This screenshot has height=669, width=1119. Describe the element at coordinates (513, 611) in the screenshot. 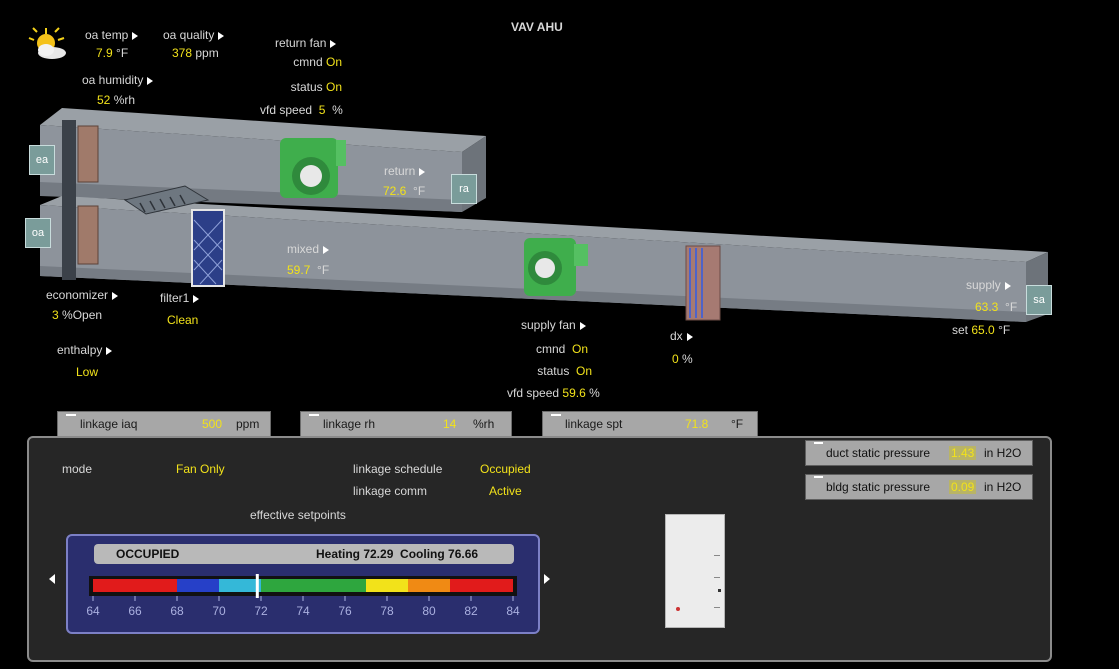

I see `scale-tick-label: 84` at that location.